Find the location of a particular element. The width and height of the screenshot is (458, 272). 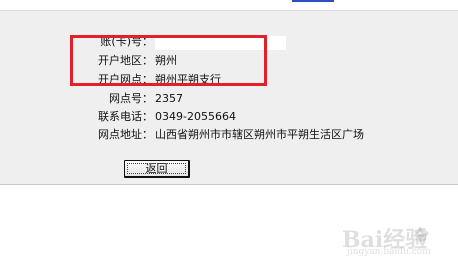

phone-row: 联系电话： 0349-2055664 is located at coordinates (229, 117).